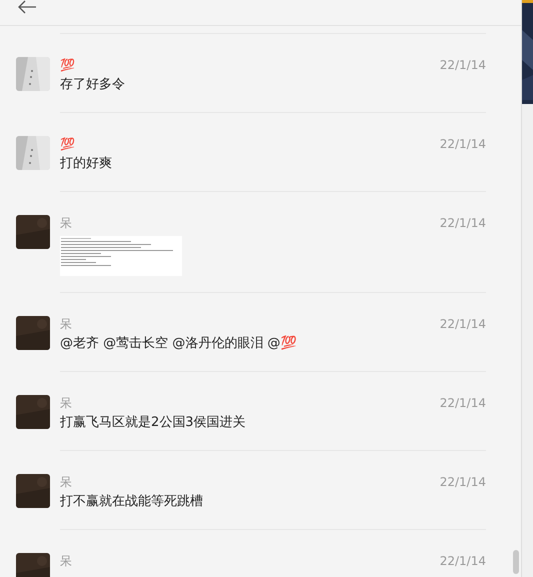  What do you see at coordinates (153, 423) in the screenshot?
I see `message-text: 打赢飞马区就是2公国3侯国进关` at bounding box center [153, 423].